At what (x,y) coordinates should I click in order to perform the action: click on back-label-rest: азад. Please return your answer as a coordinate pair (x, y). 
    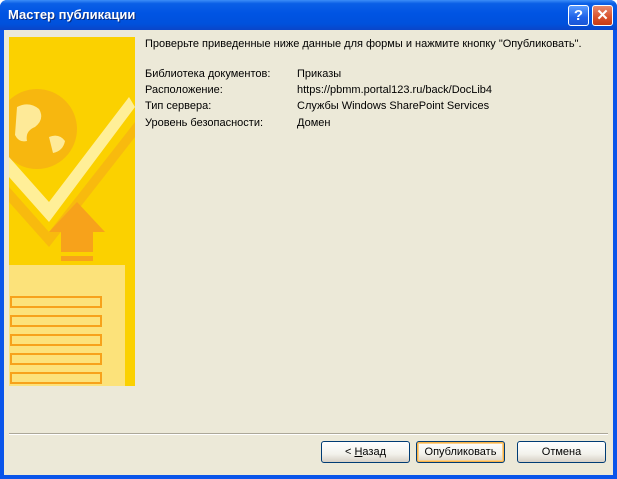
    Looking at the image, I should click on (374, 452).